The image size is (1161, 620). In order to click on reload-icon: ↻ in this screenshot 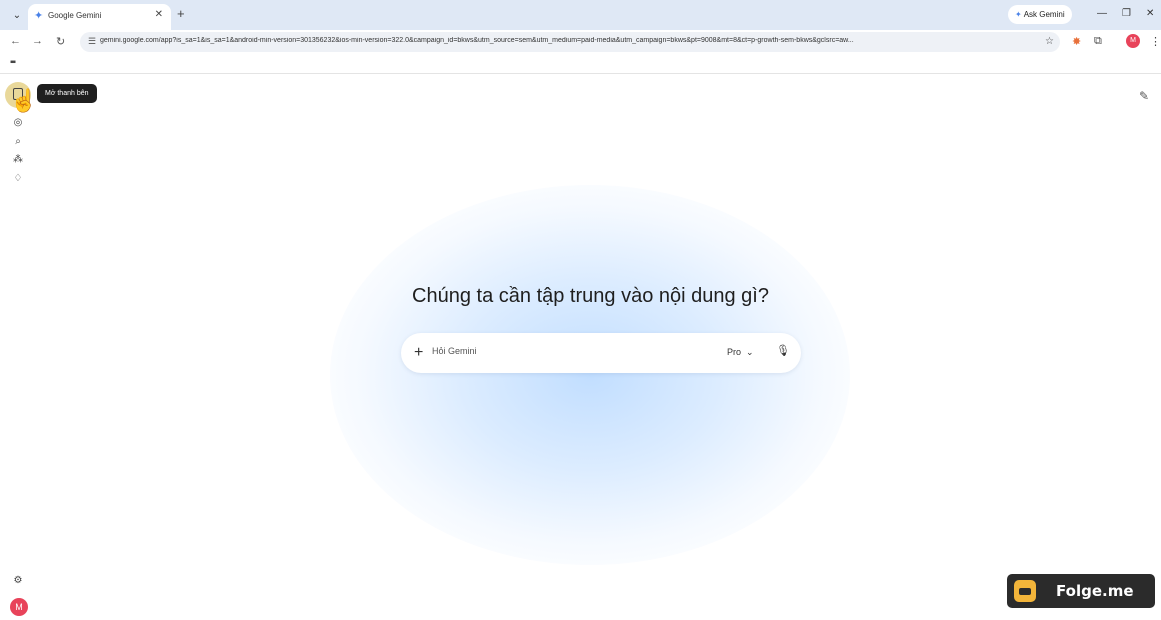, I will do `click(60, 41)`.